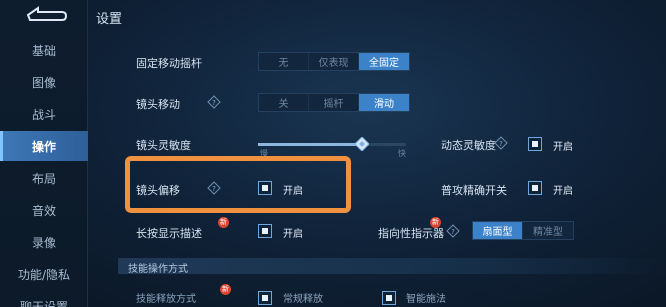 The image size is (666, 307). Describe the element at coordinates (293, 234) in the screenshot. I see `long-press-desc-state: 开启` at that location.